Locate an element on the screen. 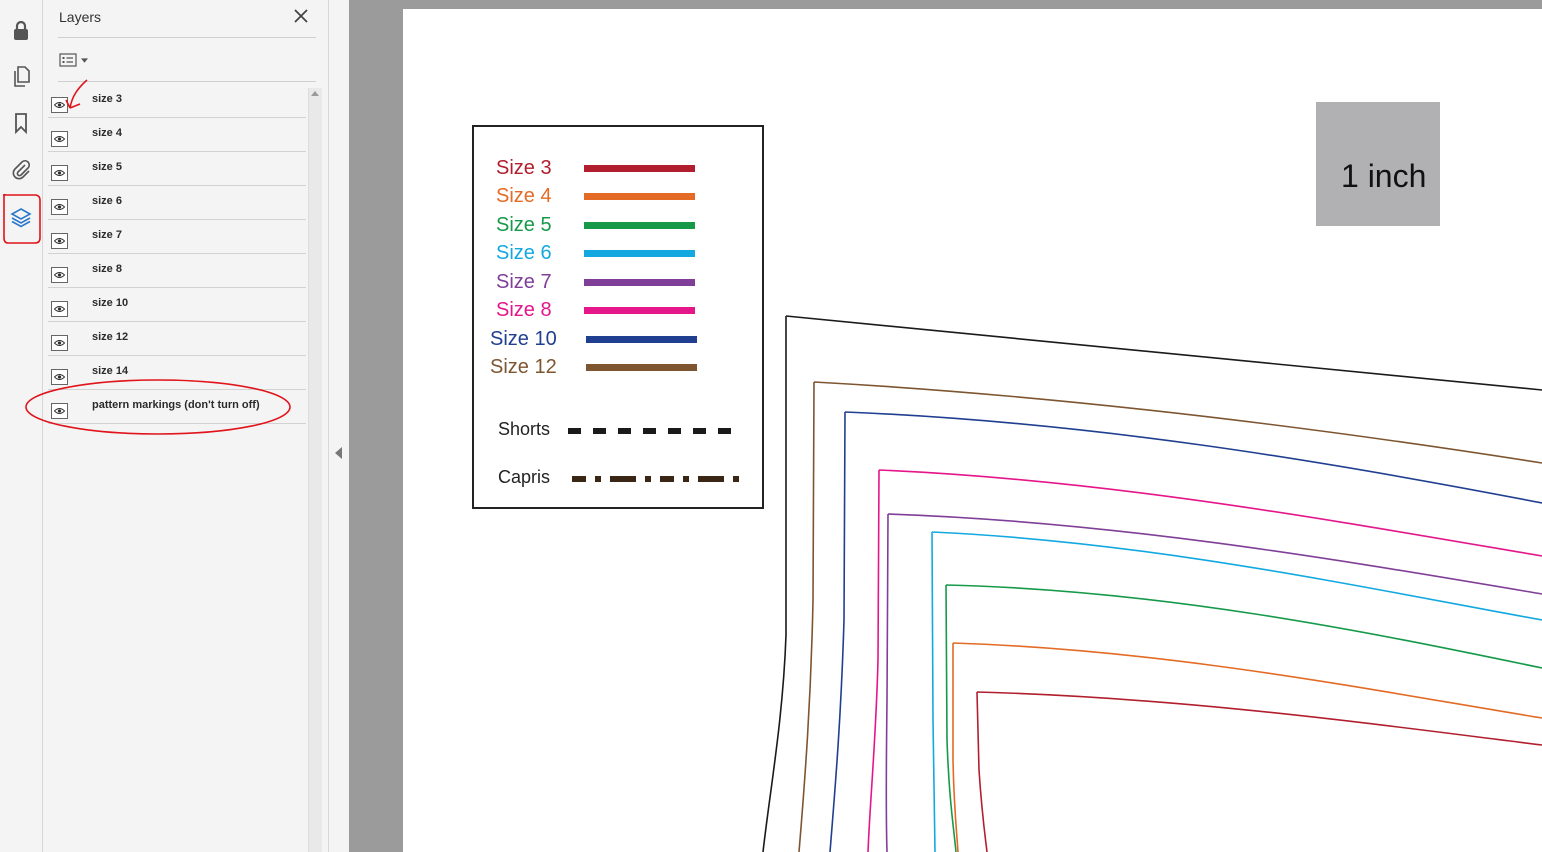 The width and height of the screenshot is (1542, 852). legend-size-label: Size 10 is located at coordinates (523, 339).